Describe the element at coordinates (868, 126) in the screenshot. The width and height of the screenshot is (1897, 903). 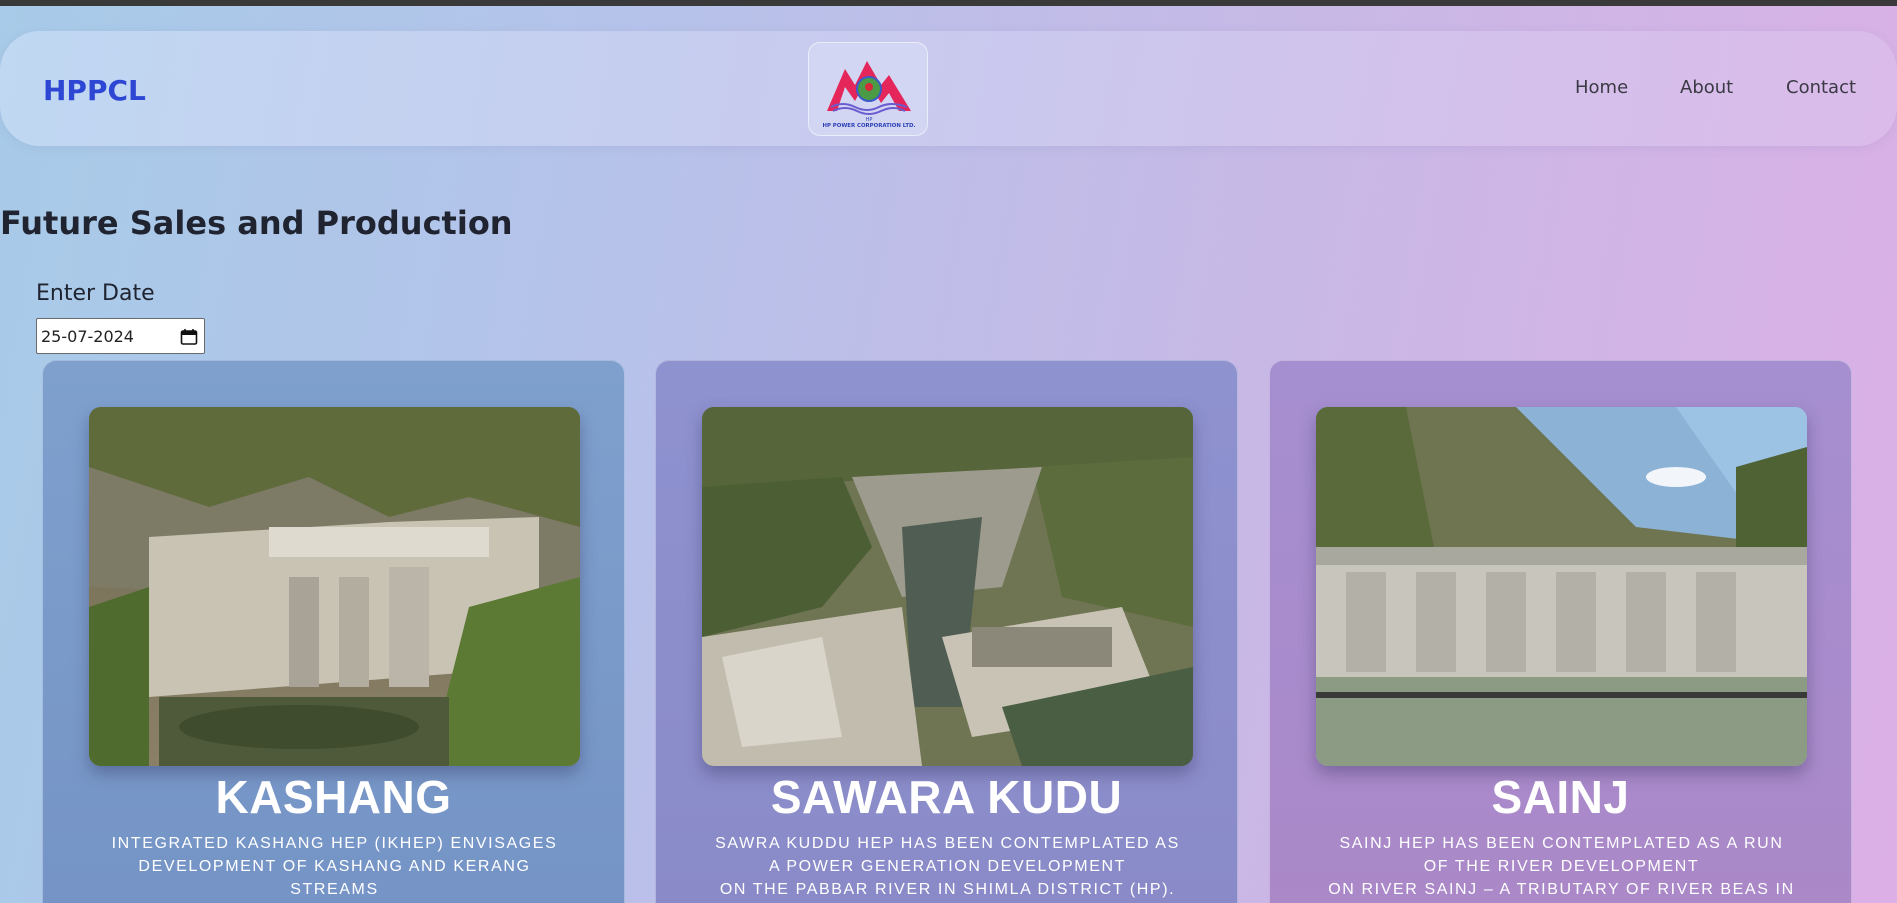
I see `logo-caption: HP POWER CORPORATION LTD.` at that location.